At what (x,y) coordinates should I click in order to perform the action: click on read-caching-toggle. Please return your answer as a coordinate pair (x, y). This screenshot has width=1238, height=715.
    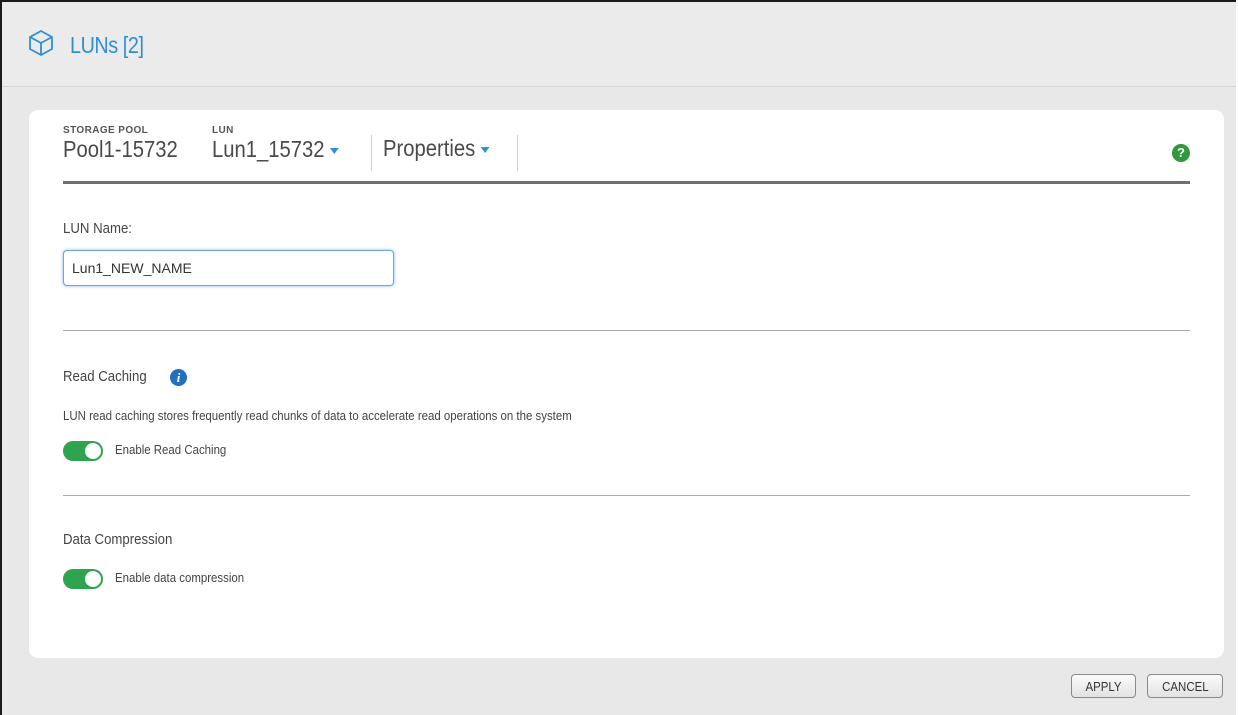
    Looking at the image, I should click on (83, 451).